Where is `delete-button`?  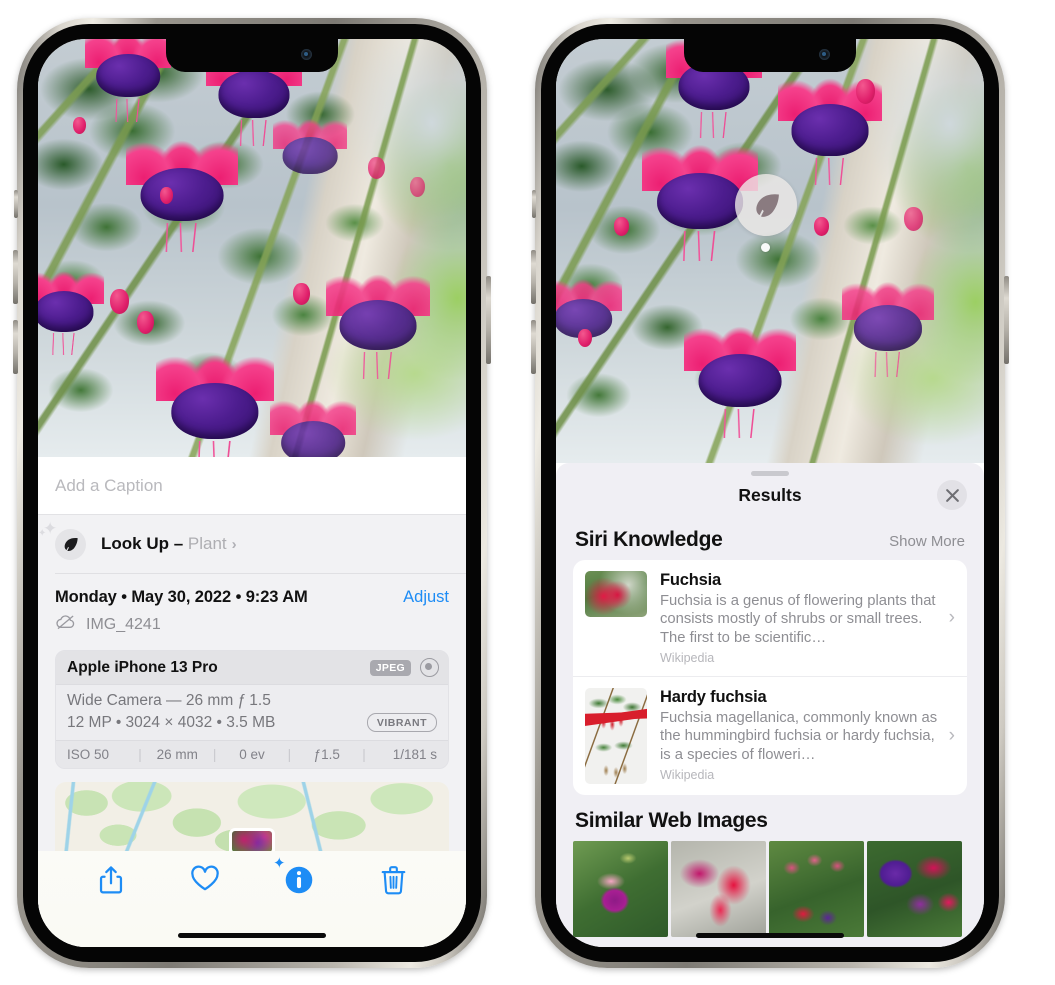
delete-button is located at coordinates (393, 880).